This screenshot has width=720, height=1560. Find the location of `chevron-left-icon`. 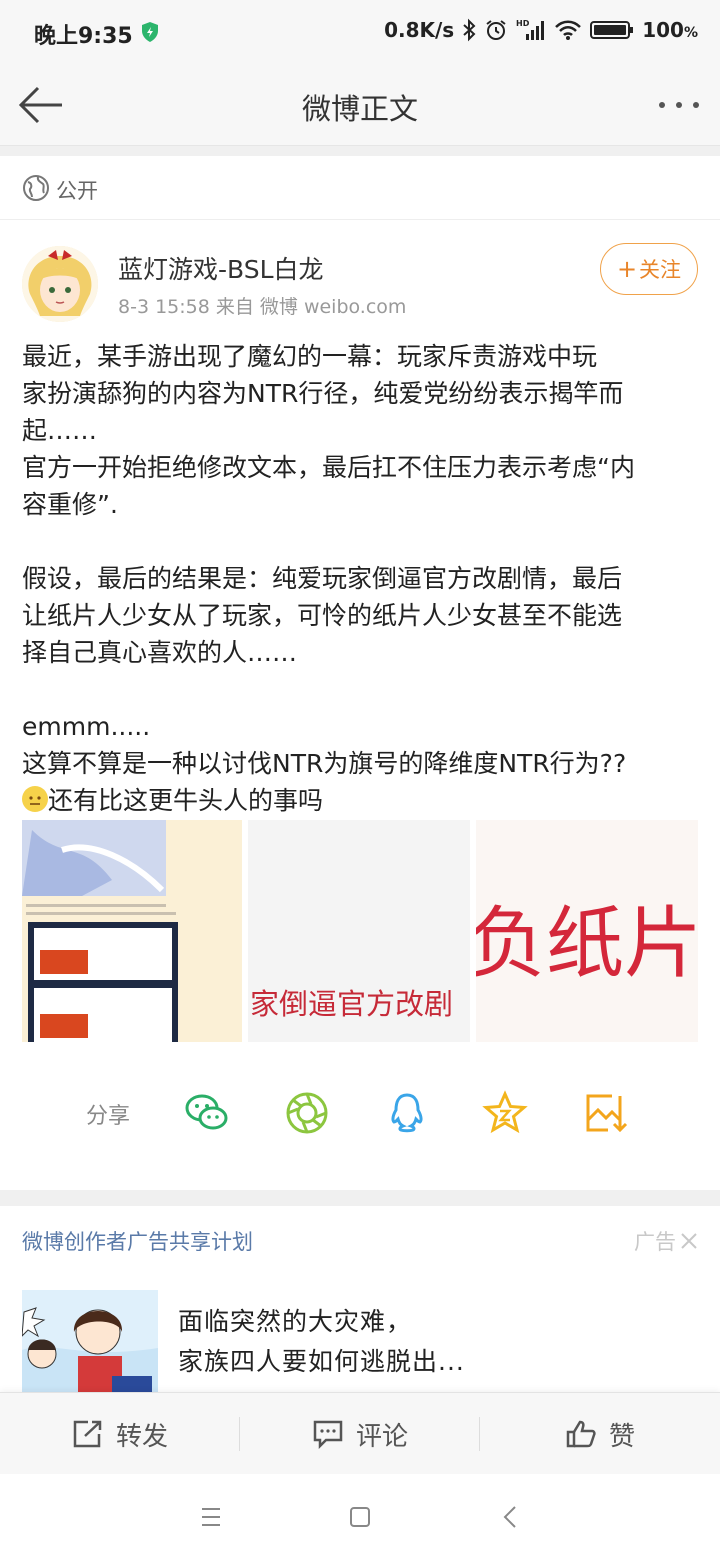

chevron-left-icon is located at coordinates (509, 1517).